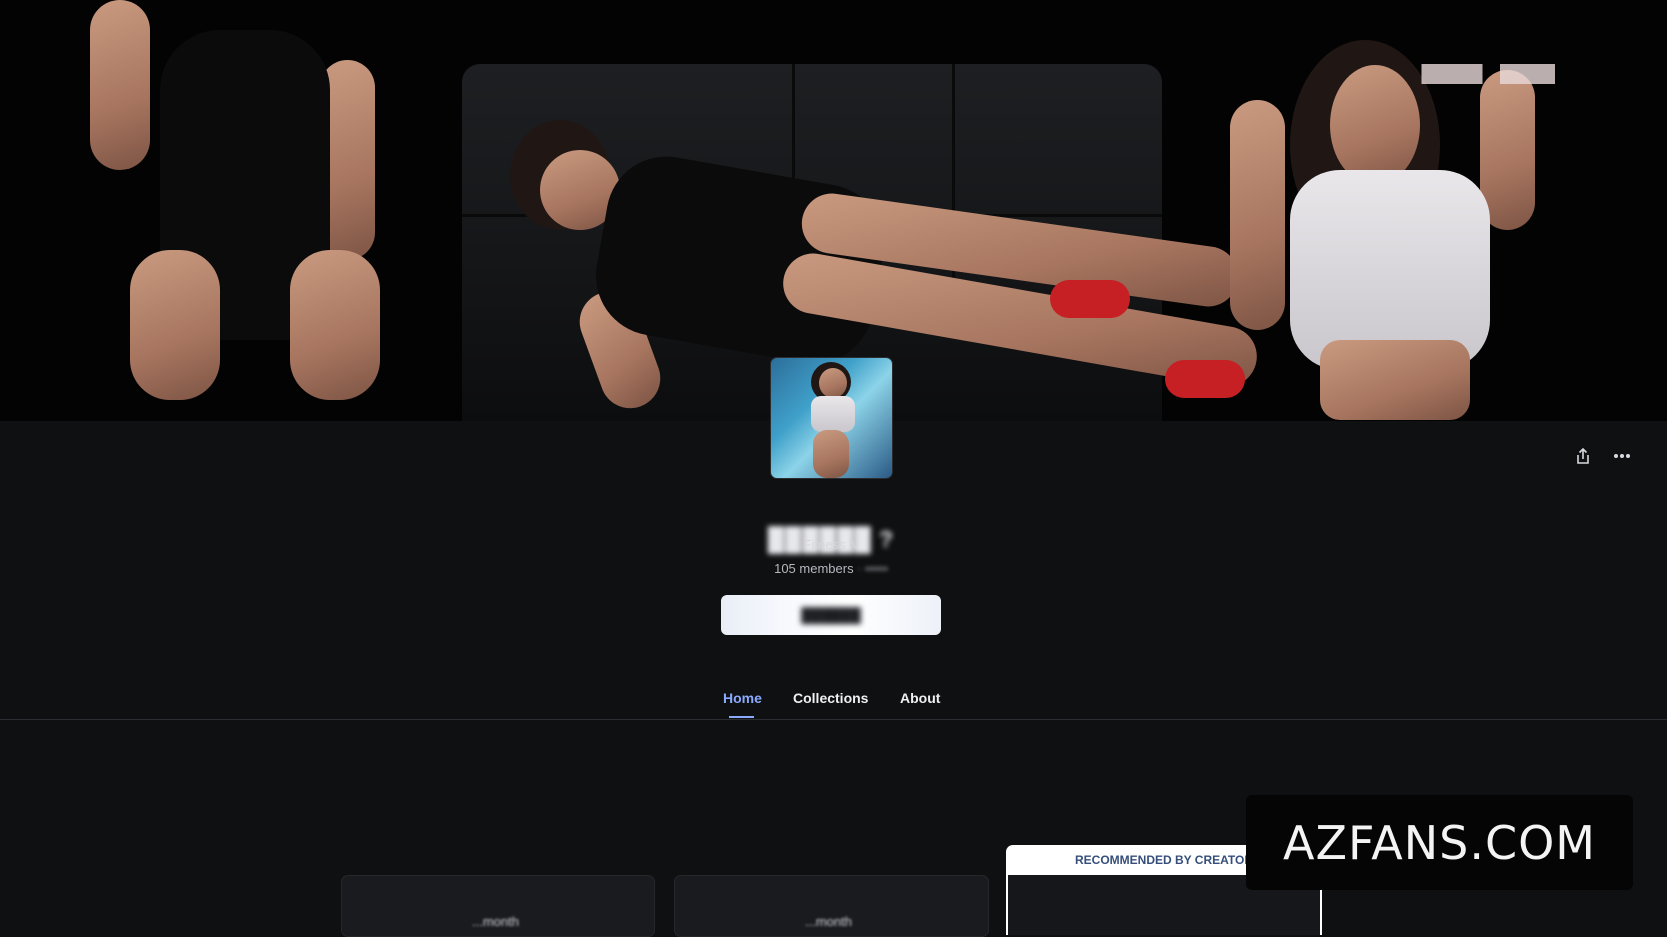 This screenshot has height=937, width=1667. Describe the element at coordinates (920, 698) in the screenshot. I see `tab-about: About` at that location.